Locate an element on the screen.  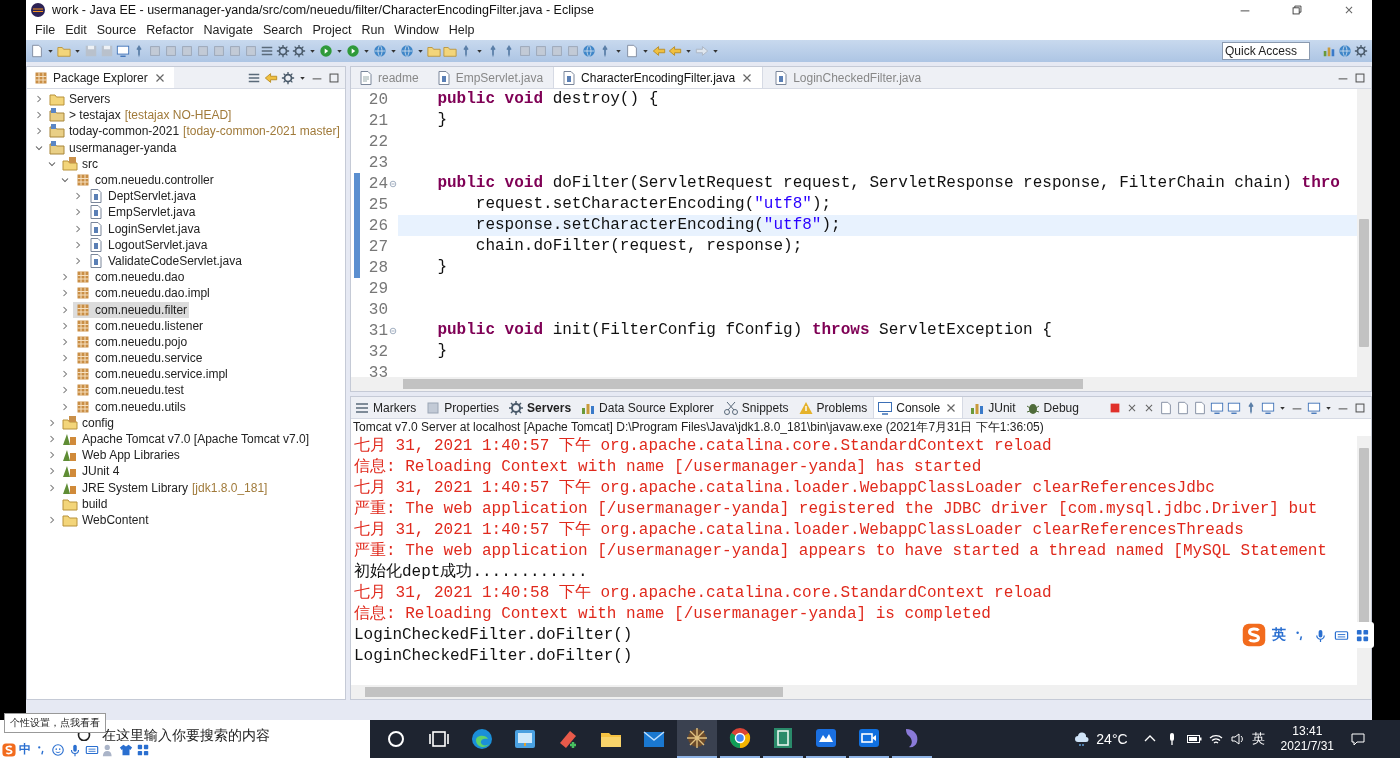
view-tab: Data Source Explorer is located at coordinates (647, 407).